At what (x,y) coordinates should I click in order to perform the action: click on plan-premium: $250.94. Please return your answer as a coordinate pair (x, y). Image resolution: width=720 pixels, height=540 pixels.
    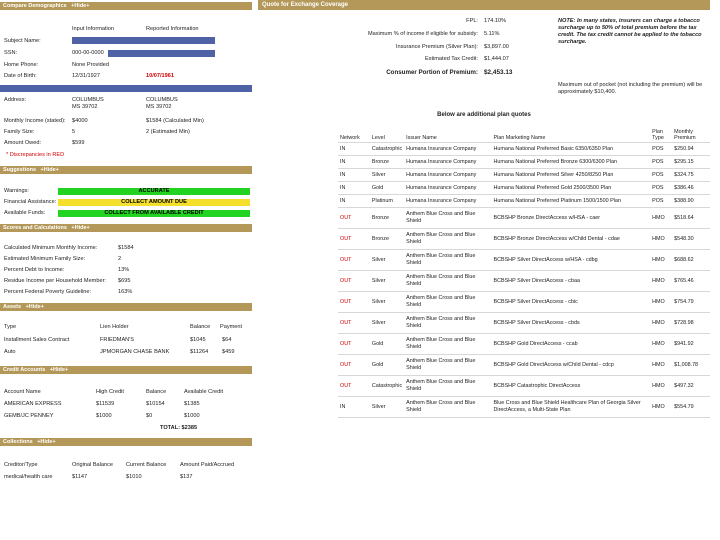
    Looking at the image, I should click on (691, 149).